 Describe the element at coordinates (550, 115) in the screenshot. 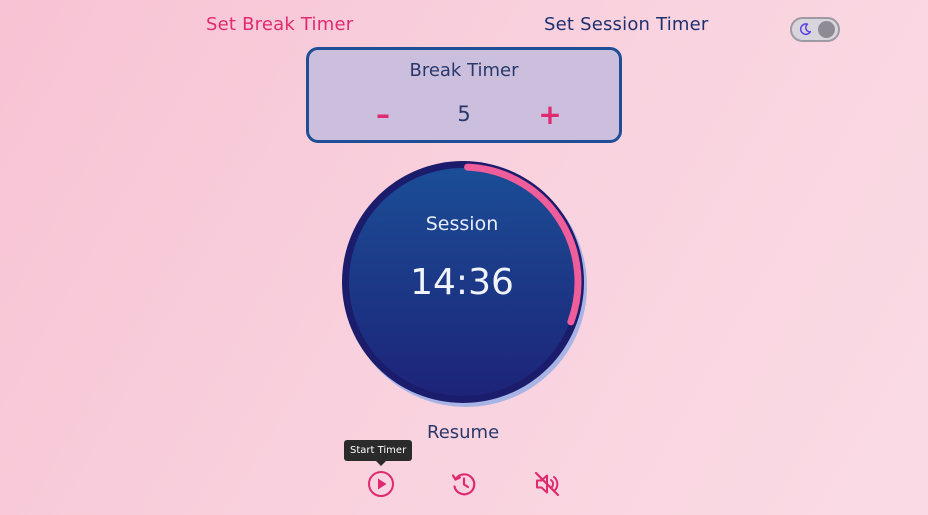

I see `increment-break-button: +` at that location.